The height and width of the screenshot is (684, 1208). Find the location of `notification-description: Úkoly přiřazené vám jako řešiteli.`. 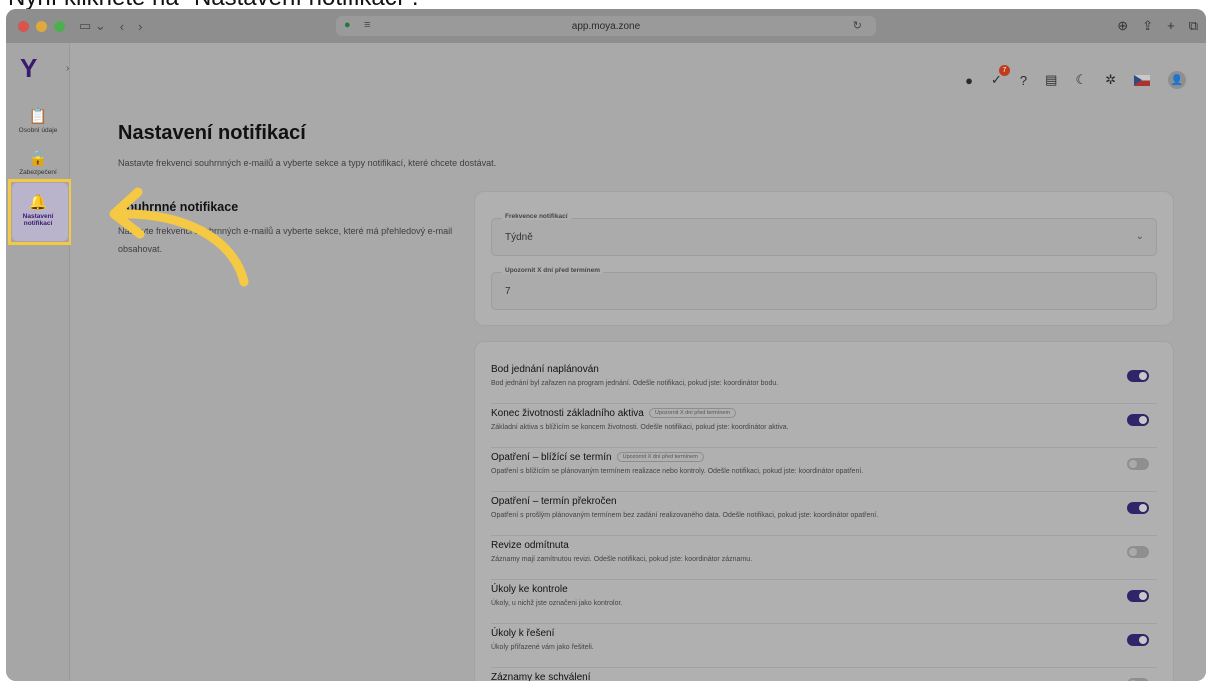

notification-description: Úkoly přiřazené vám jako řešiteli. is located at coordinates (542, 647).